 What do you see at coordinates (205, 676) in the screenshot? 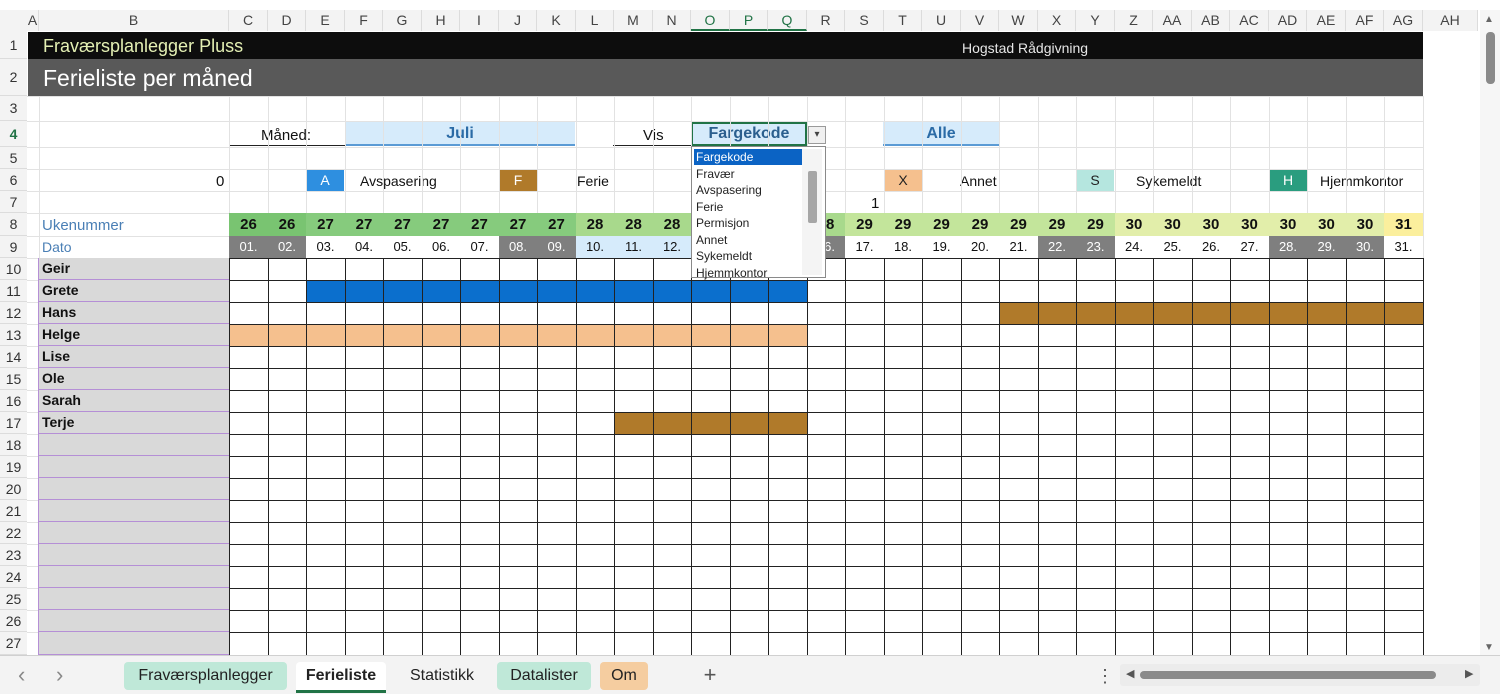
I see `tab-fravaersplanlegger: Fraværsplanlegger` at bounding box center [205, 676].